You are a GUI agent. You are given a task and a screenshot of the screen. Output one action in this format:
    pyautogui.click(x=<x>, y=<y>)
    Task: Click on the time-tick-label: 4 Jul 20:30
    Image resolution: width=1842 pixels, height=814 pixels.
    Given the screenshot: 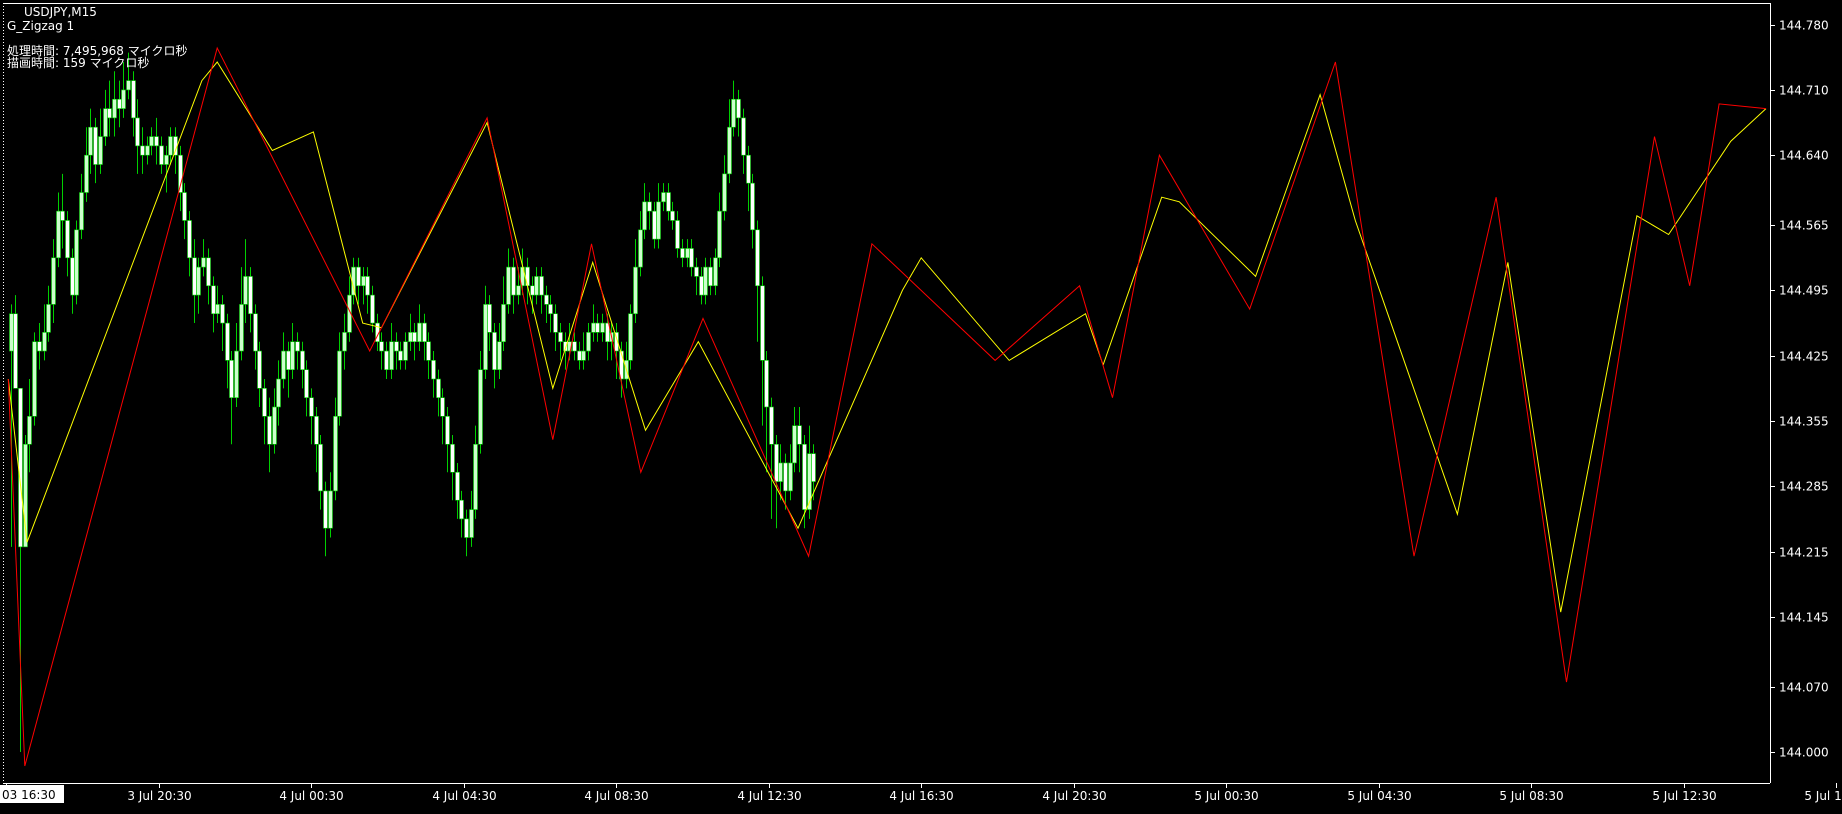 What is the action you would take?
    pyautogui.click(x=1074, y=796)
    